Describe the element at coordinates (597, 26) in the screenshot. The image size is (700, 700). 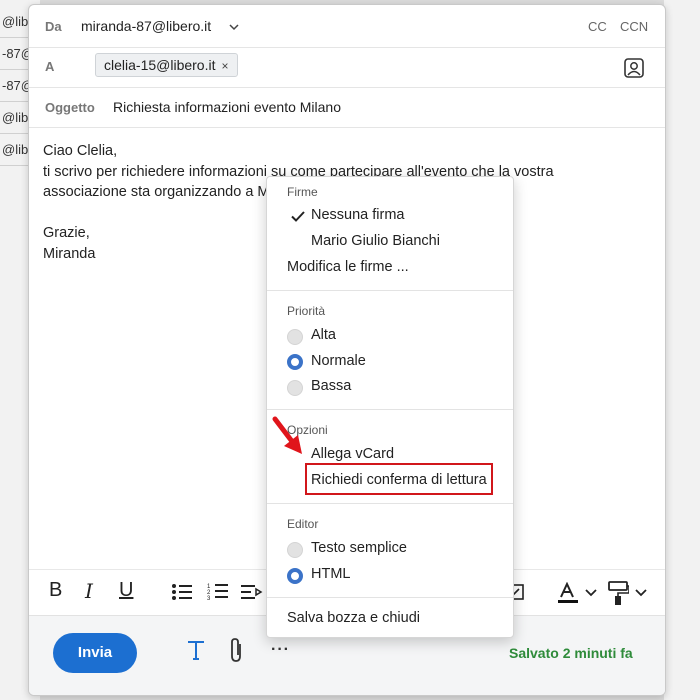
I see `cc-button: CC` at that location.